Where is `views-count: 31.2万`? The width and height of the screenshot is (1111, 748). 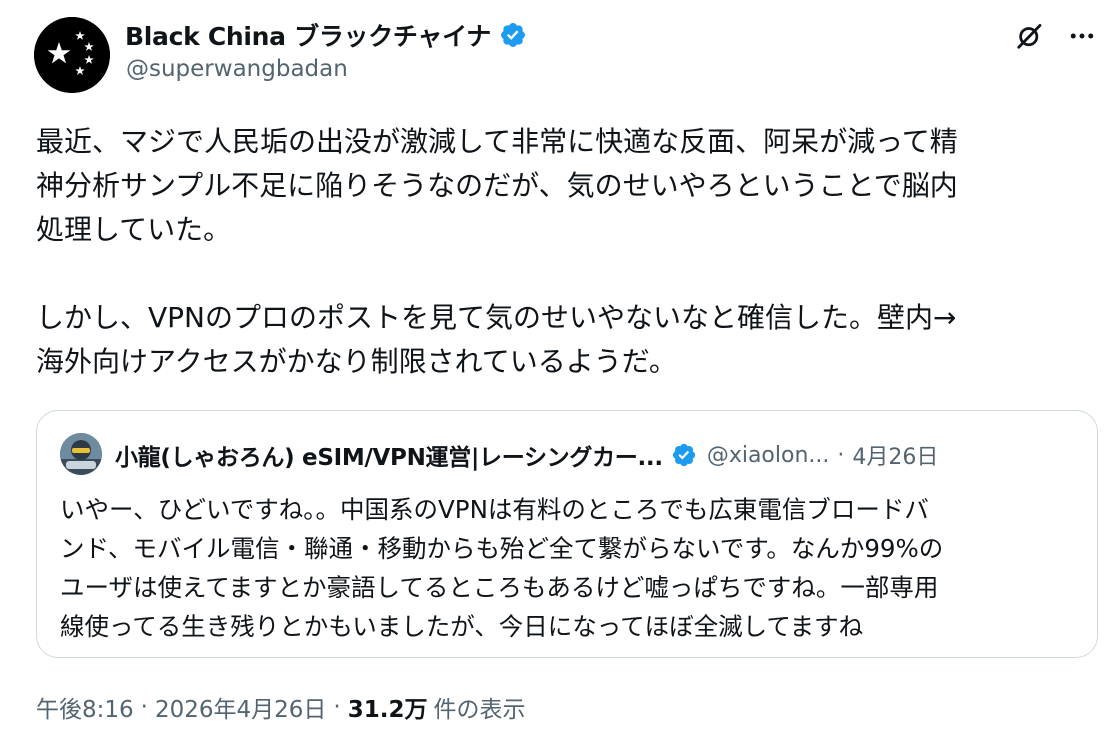 views-count: 31.2万 is located at coordinates (388, 707).